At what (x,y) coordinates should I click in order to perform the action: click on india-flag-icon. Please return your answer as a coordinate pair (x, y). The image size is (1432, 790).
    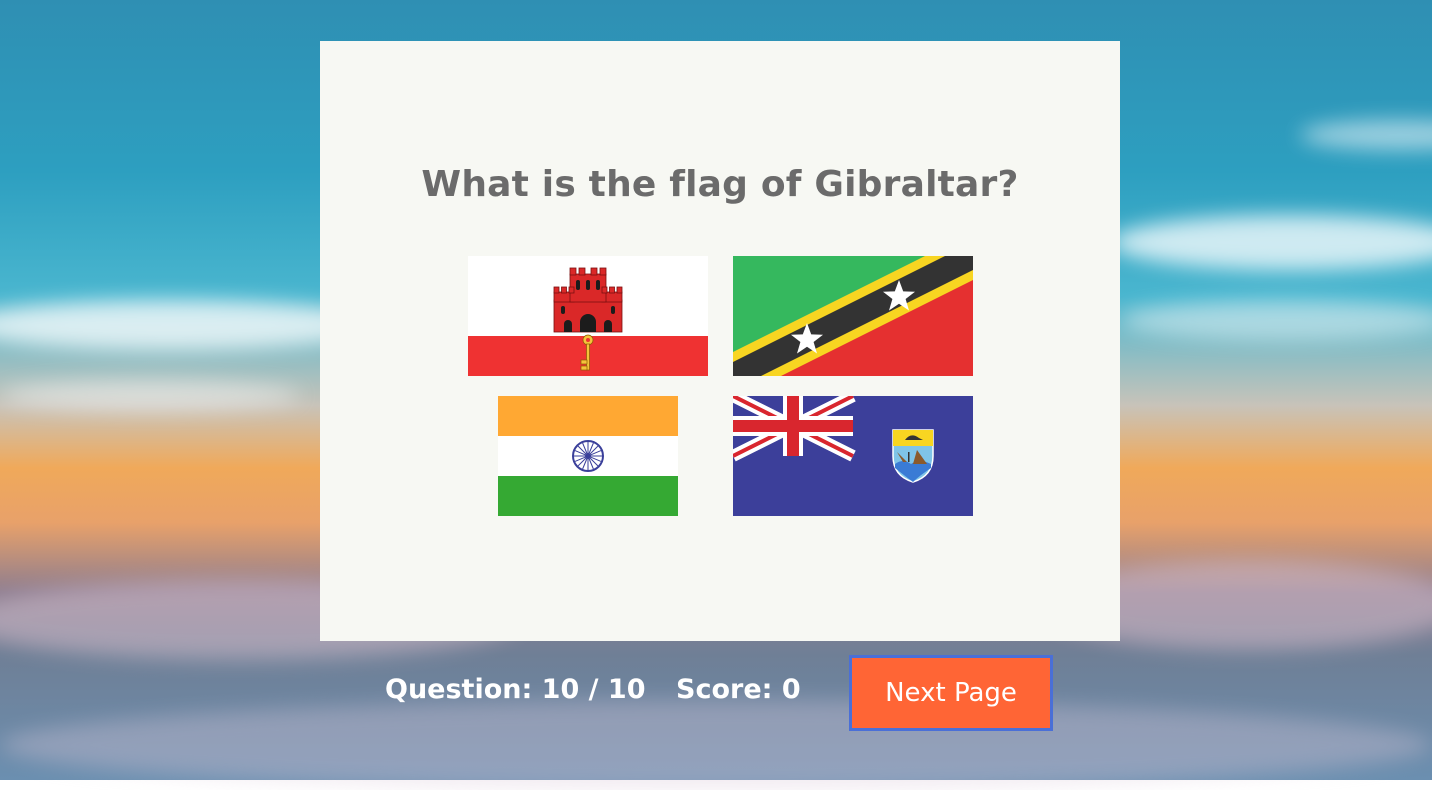
    Looking at the image, I should click on (588, 456).